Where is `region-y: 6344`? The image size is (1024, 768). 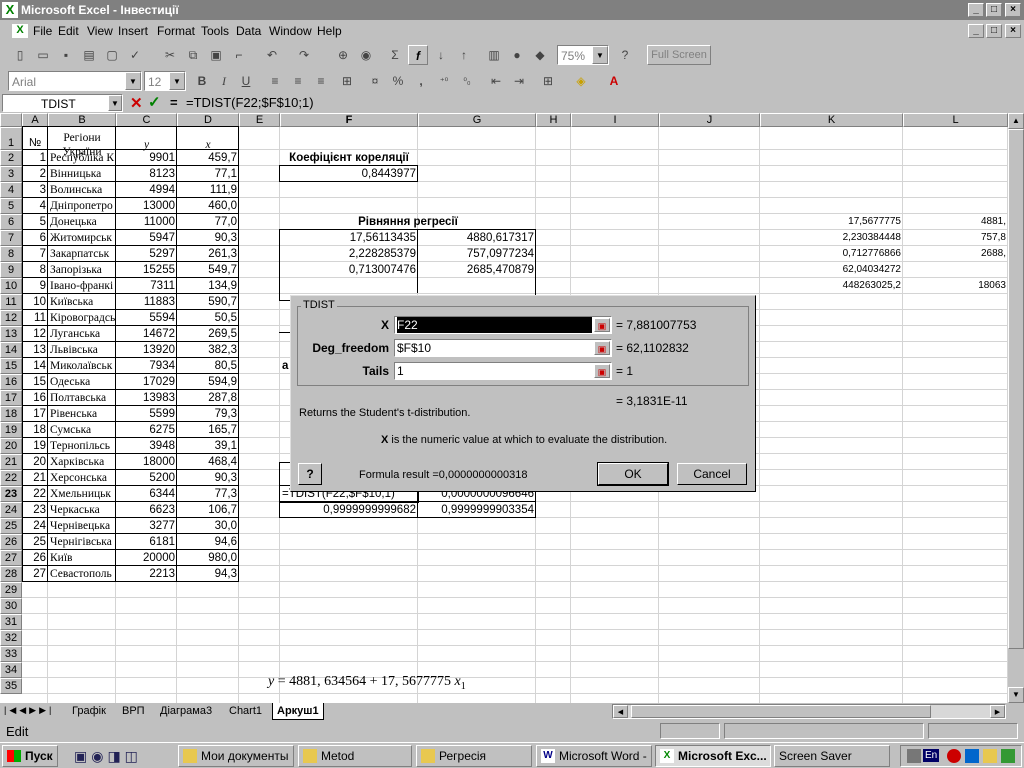 region-y: 6344 is located at coordinates (146, 494).